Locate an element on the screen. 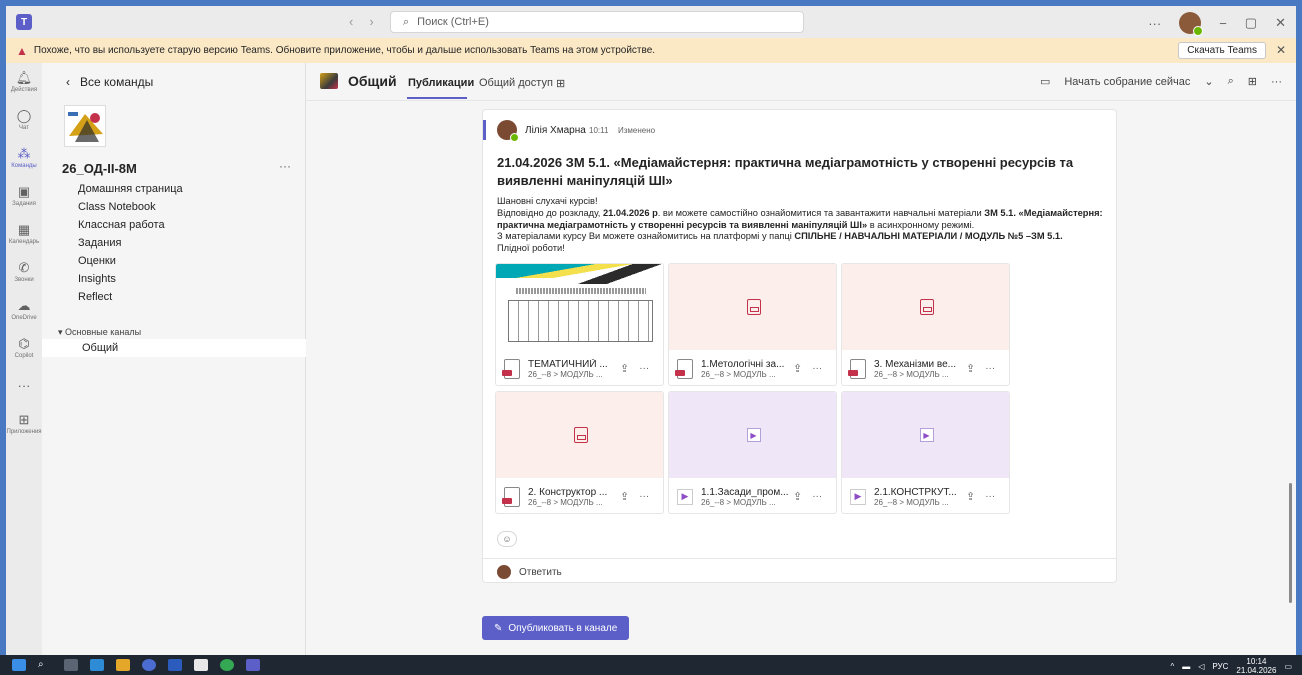 This screenshot has width=1302, height=675. attachment-info: ТЕМАТИЧНИЙ ... 26_--8 > МОДУЛЬ ... ⇪ ··· is located at coordinates (579, 367).